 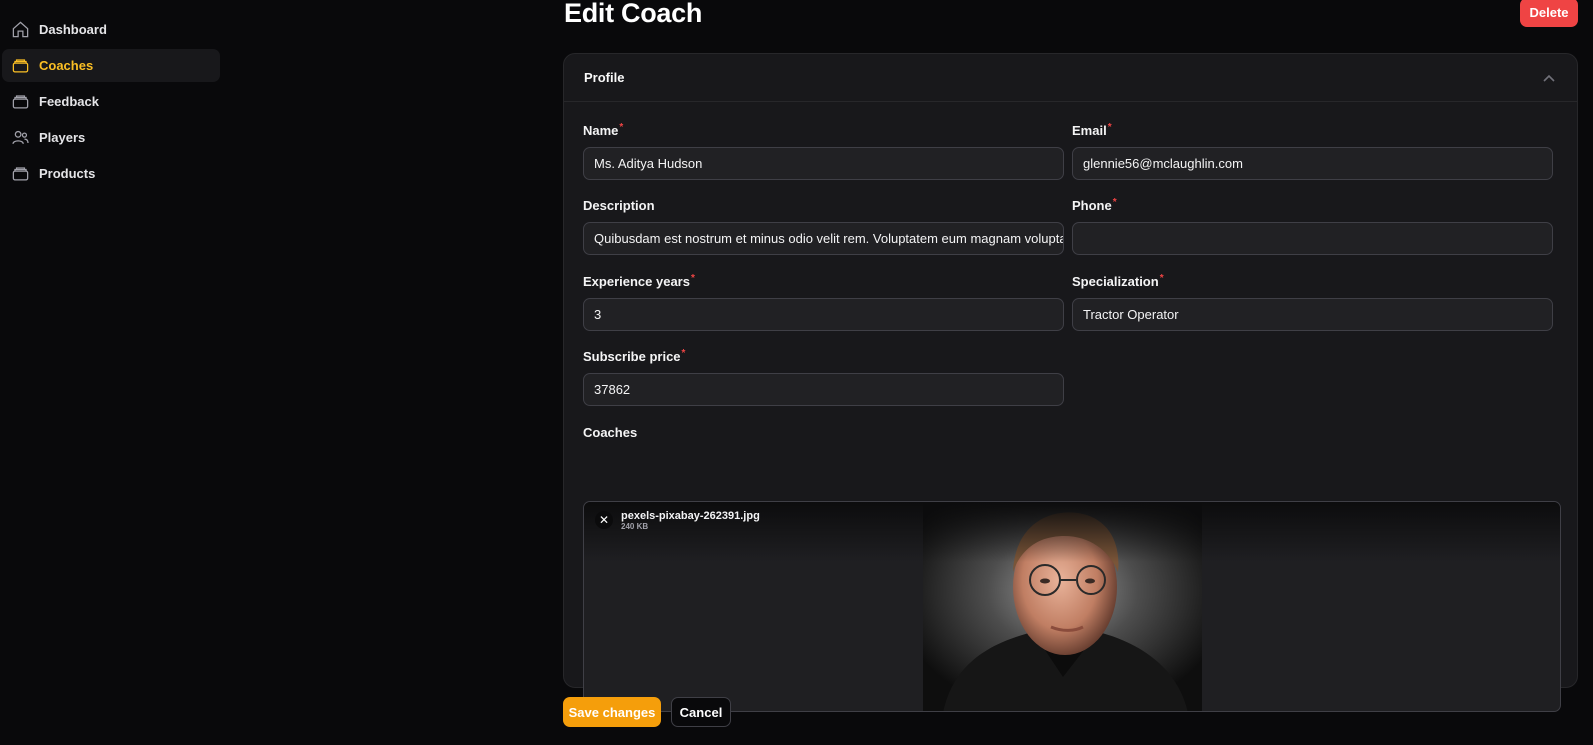 I want to click on remove-file-button: ✕, so click(x=604, y=520).